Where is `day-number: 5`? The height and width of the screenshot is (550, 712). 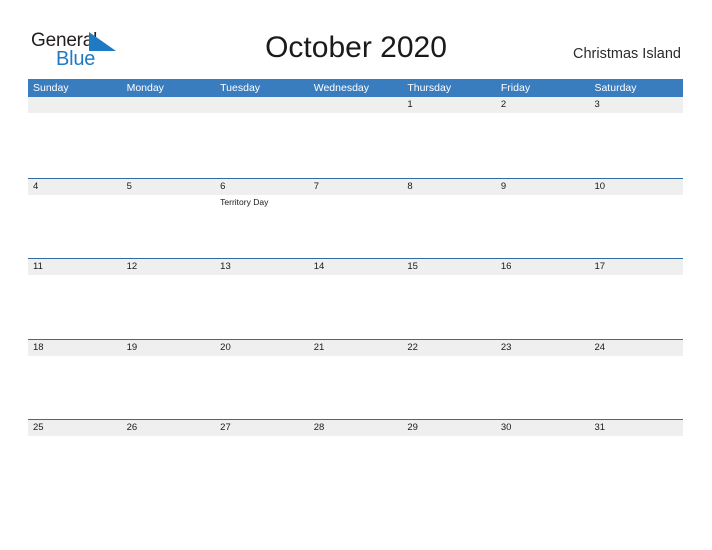 day-number: 5 is located at coordinates (169, 187).